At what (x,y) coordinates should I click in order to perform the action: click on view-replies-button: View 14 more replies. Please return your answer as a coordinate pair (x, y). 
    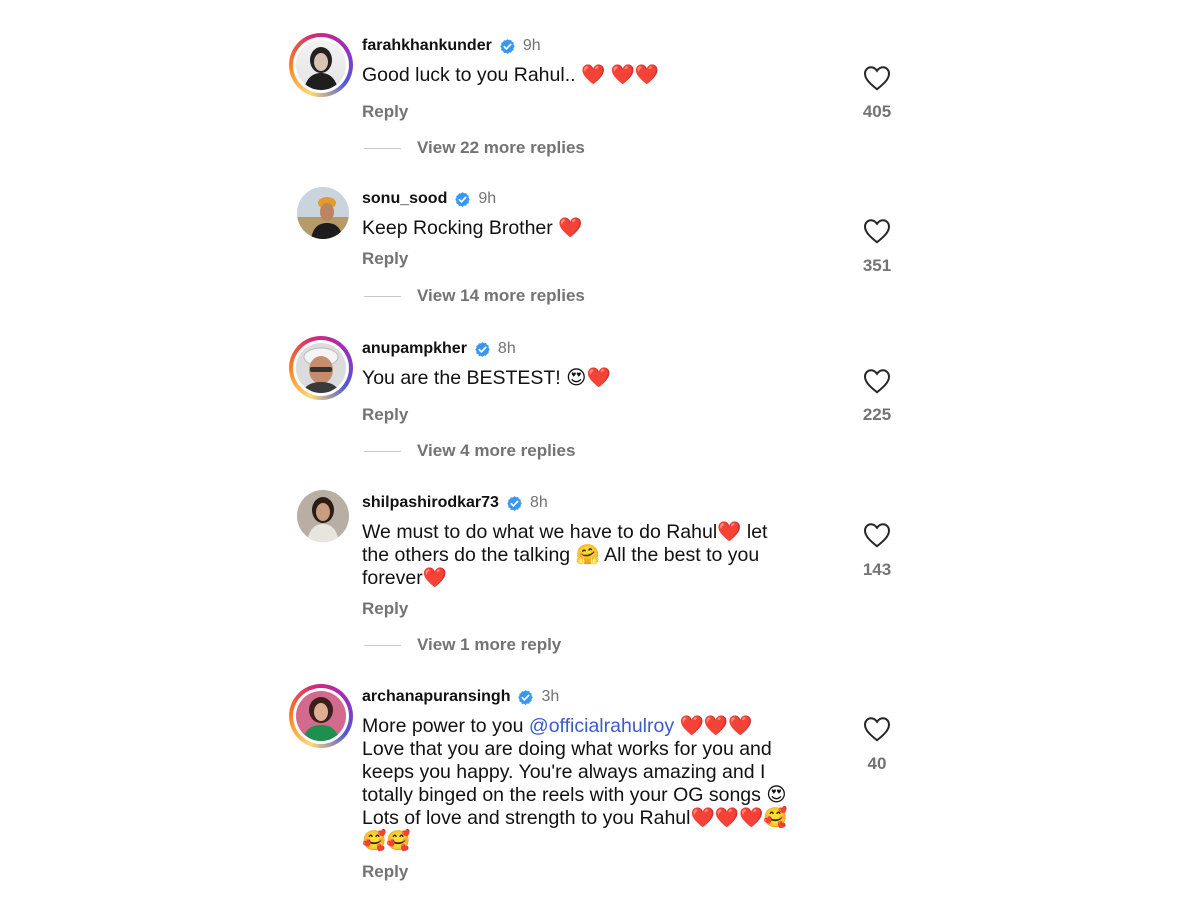
    Looking at the image, I should click on (474, 296).